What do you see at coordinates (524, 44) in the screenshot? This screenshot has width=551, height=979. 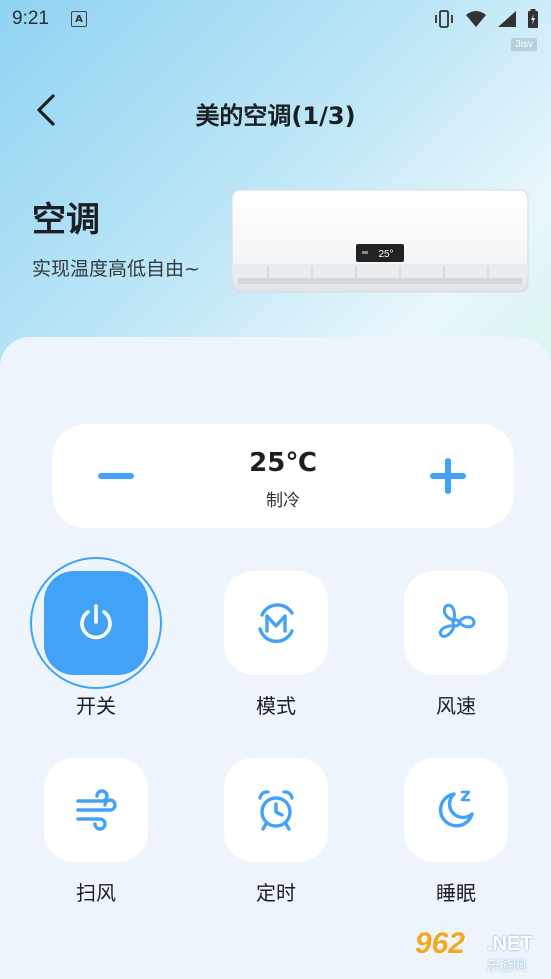 I see `debug-tag: 3isv` at bounding box center [524, 44].